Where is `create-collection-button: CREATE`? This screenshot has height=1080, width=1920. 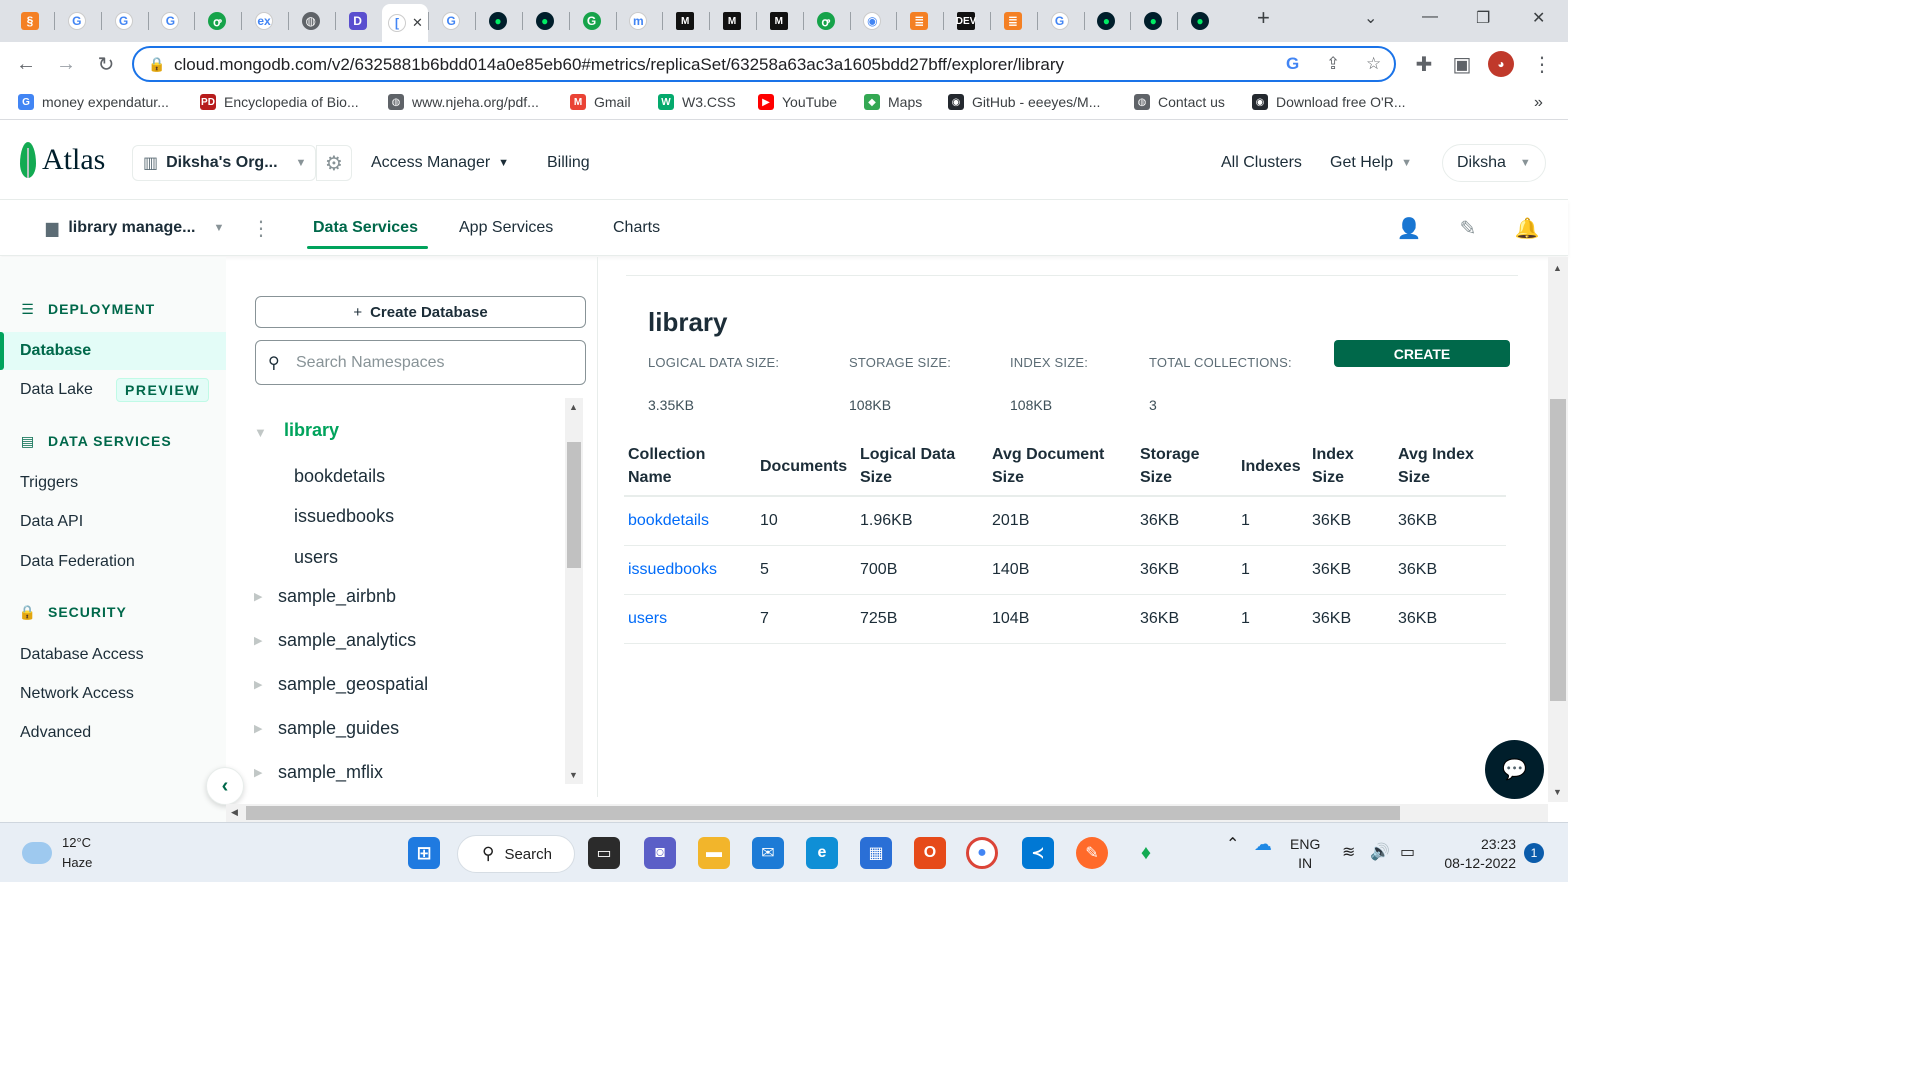
create-collection-button: CREATE is located at coordinates (1422, 353).